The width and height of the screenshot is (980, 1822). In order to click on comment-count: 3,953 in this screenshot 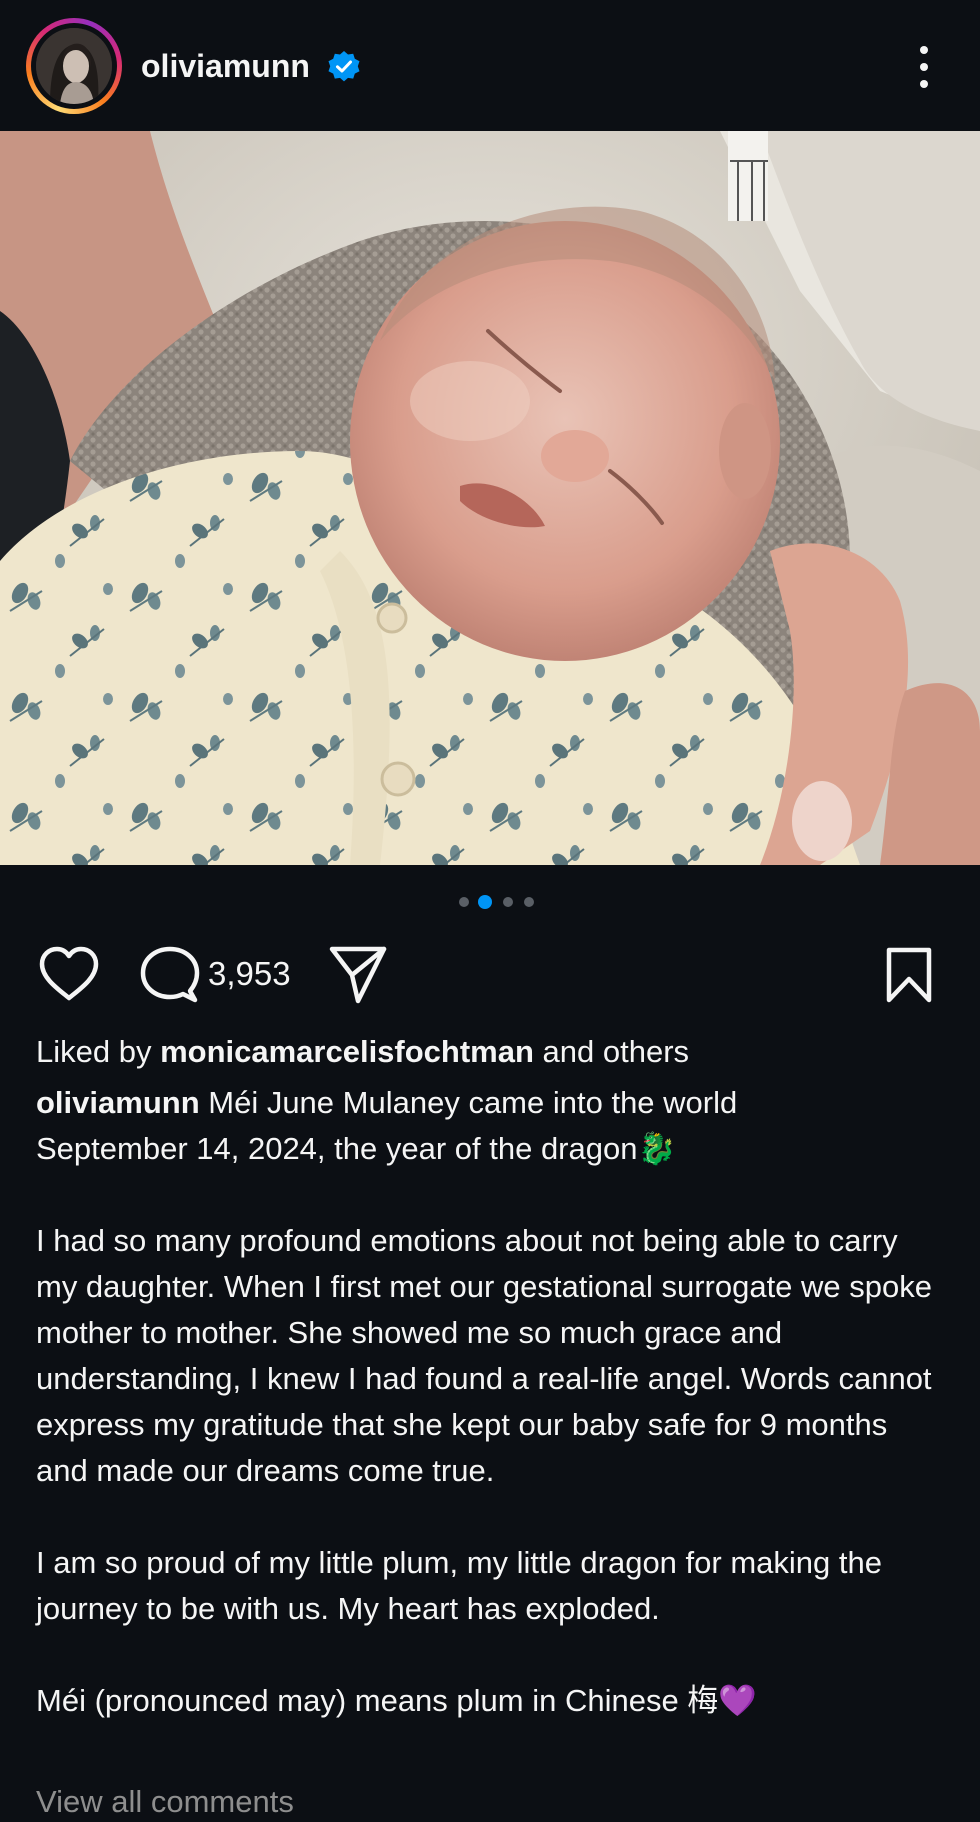, I will do `click(249, 974)`.